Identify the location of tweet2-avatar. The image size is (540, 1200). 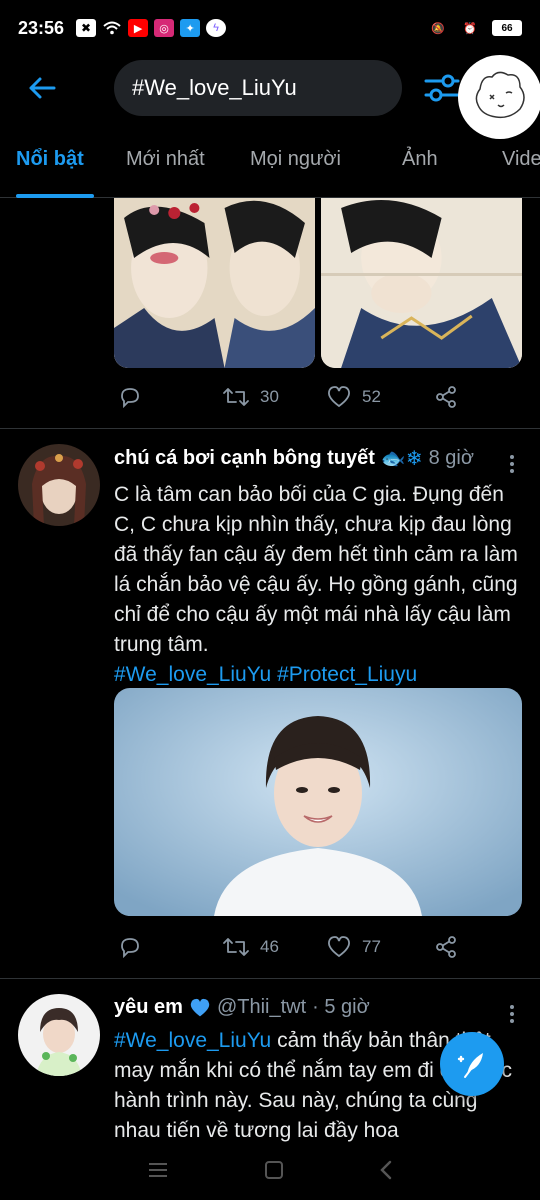
(59, 485).